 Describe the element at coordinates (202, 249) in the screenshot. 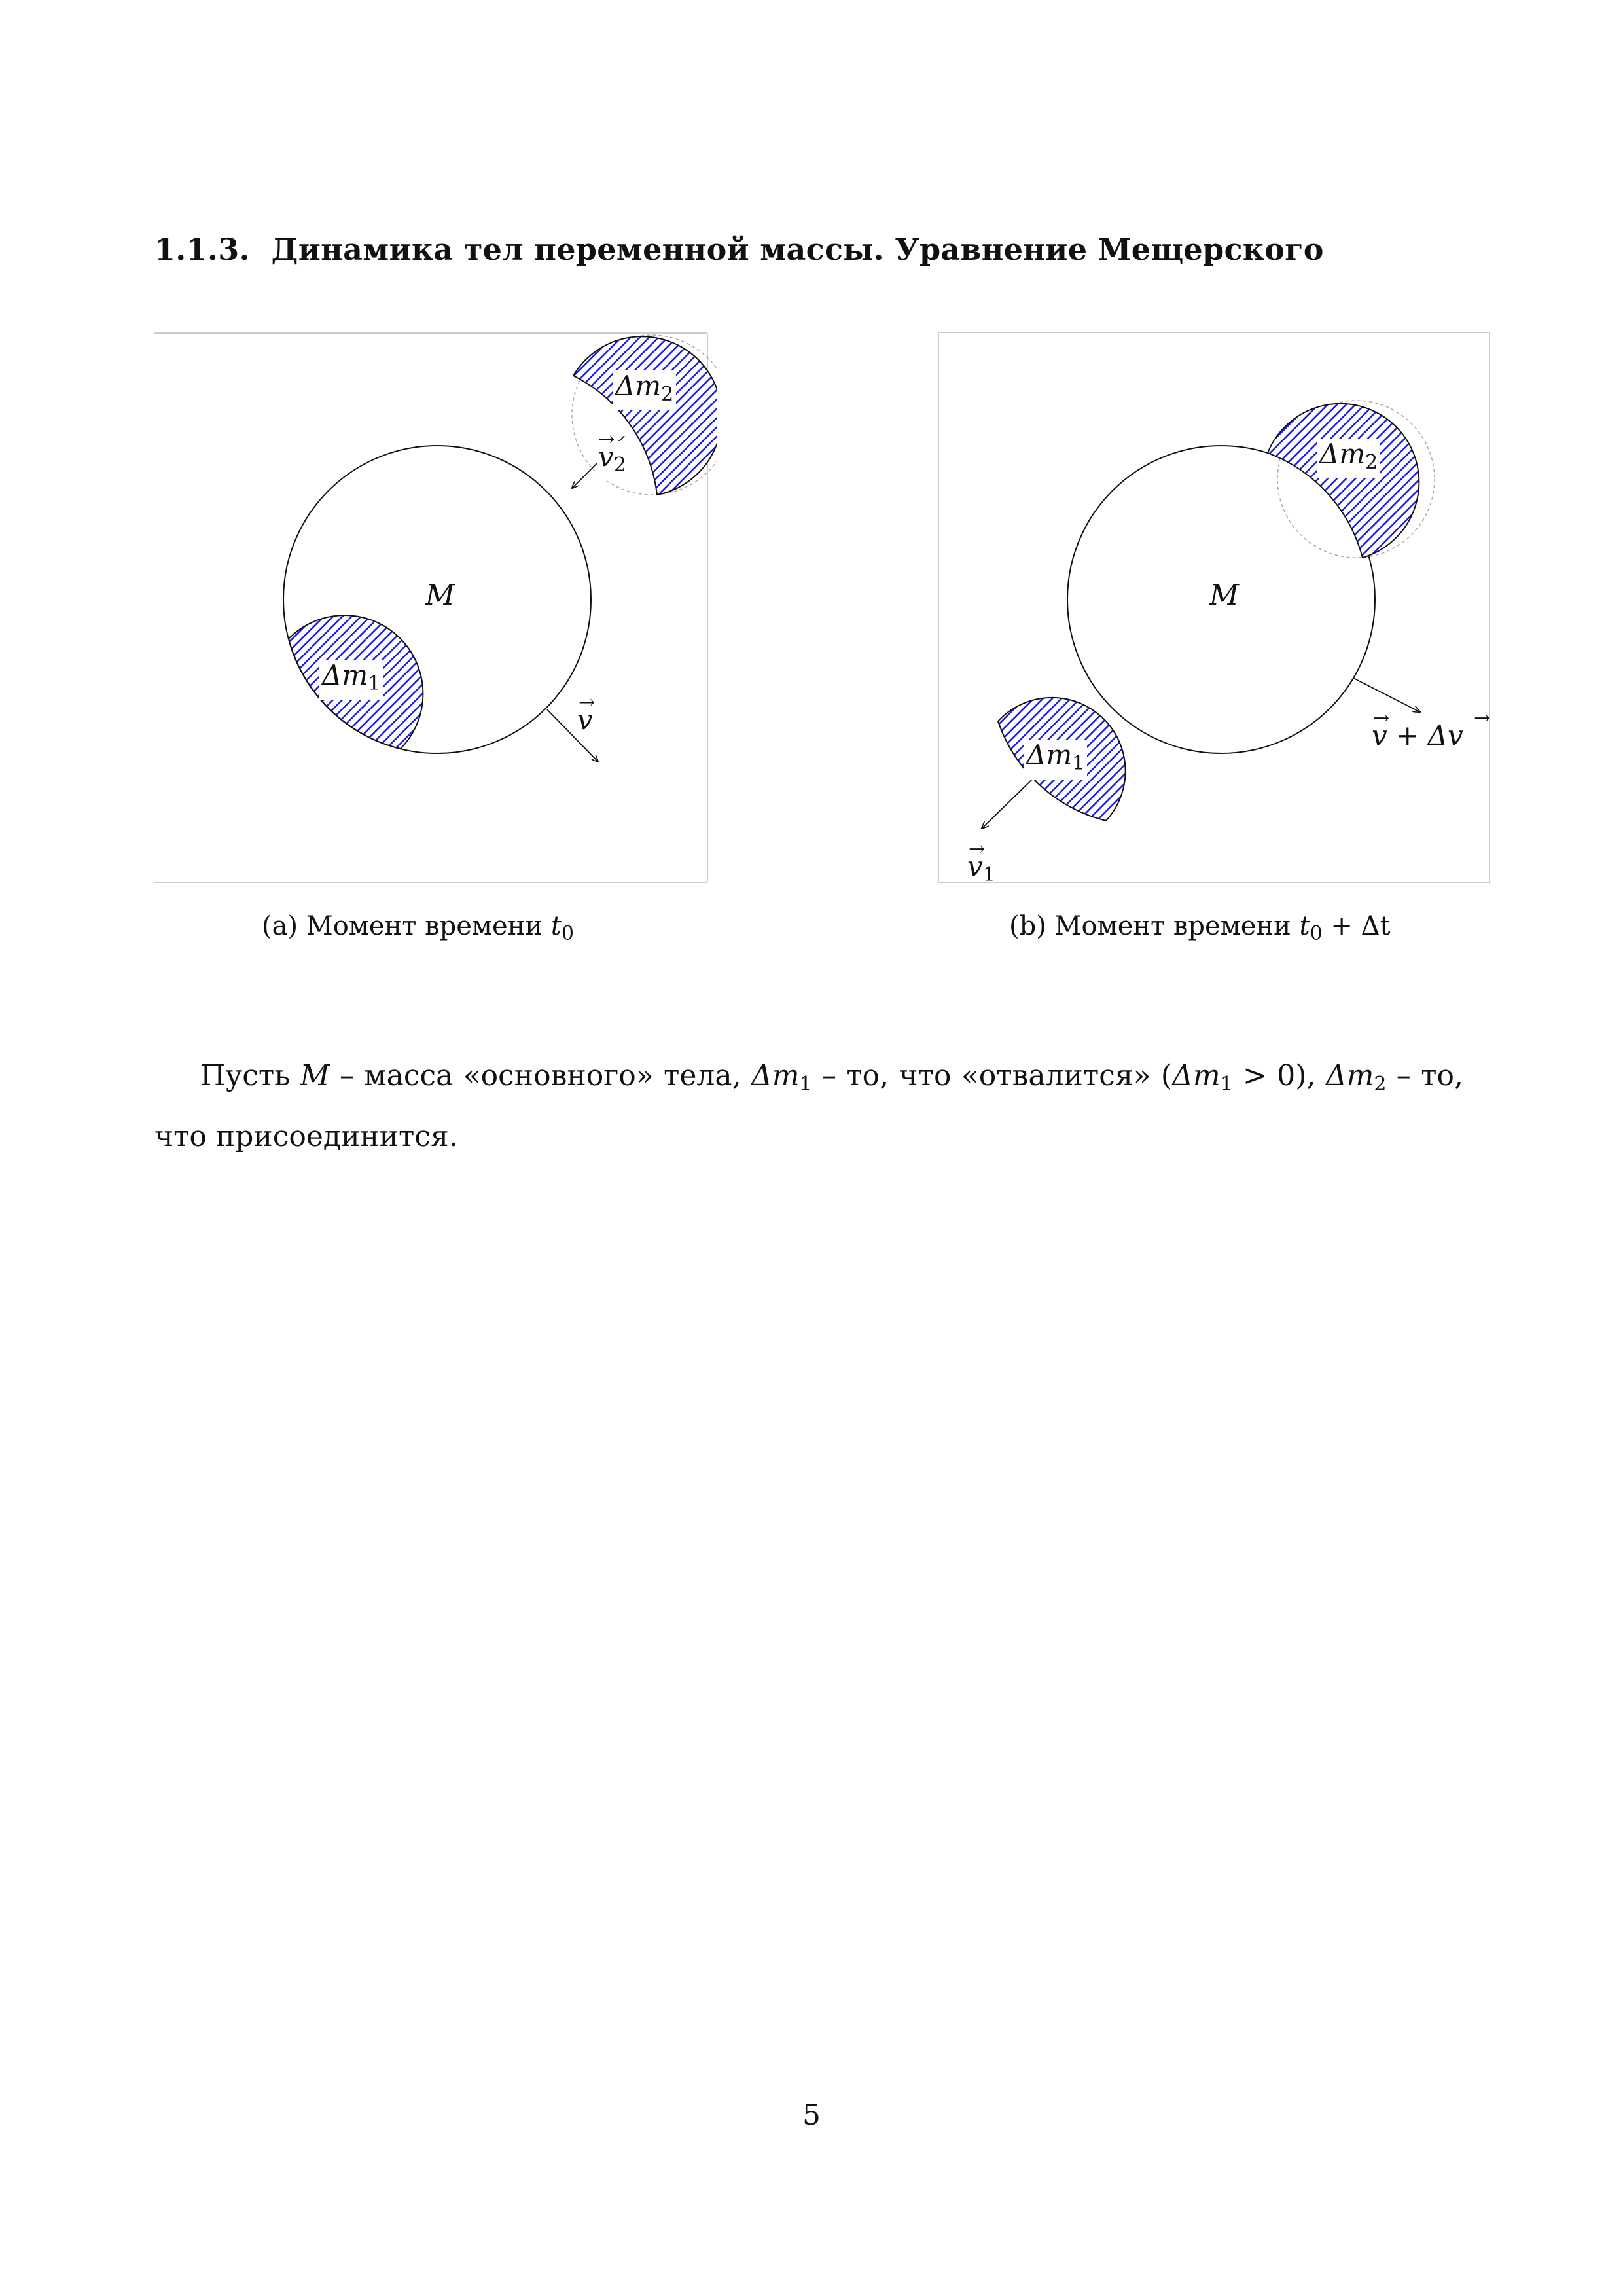

I see `section-number: 1.1.3.` at that location.